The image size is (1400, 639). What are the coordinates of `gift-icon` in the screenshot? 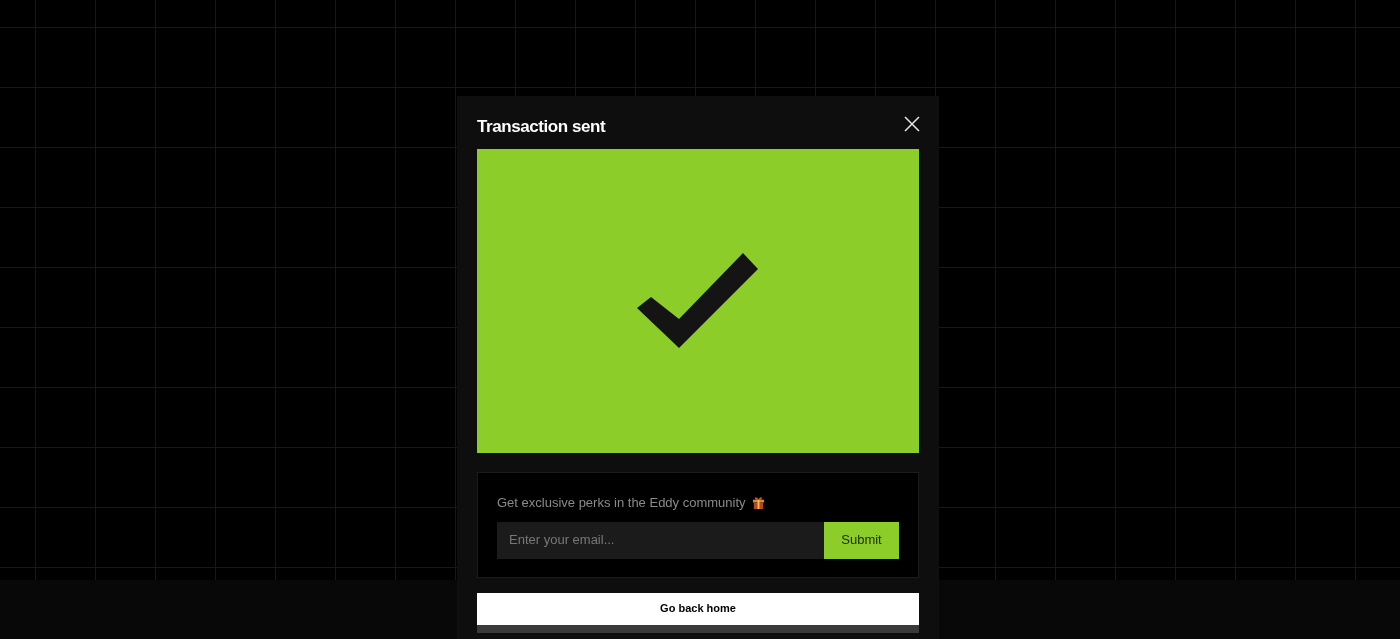 It's located at (758, 503).